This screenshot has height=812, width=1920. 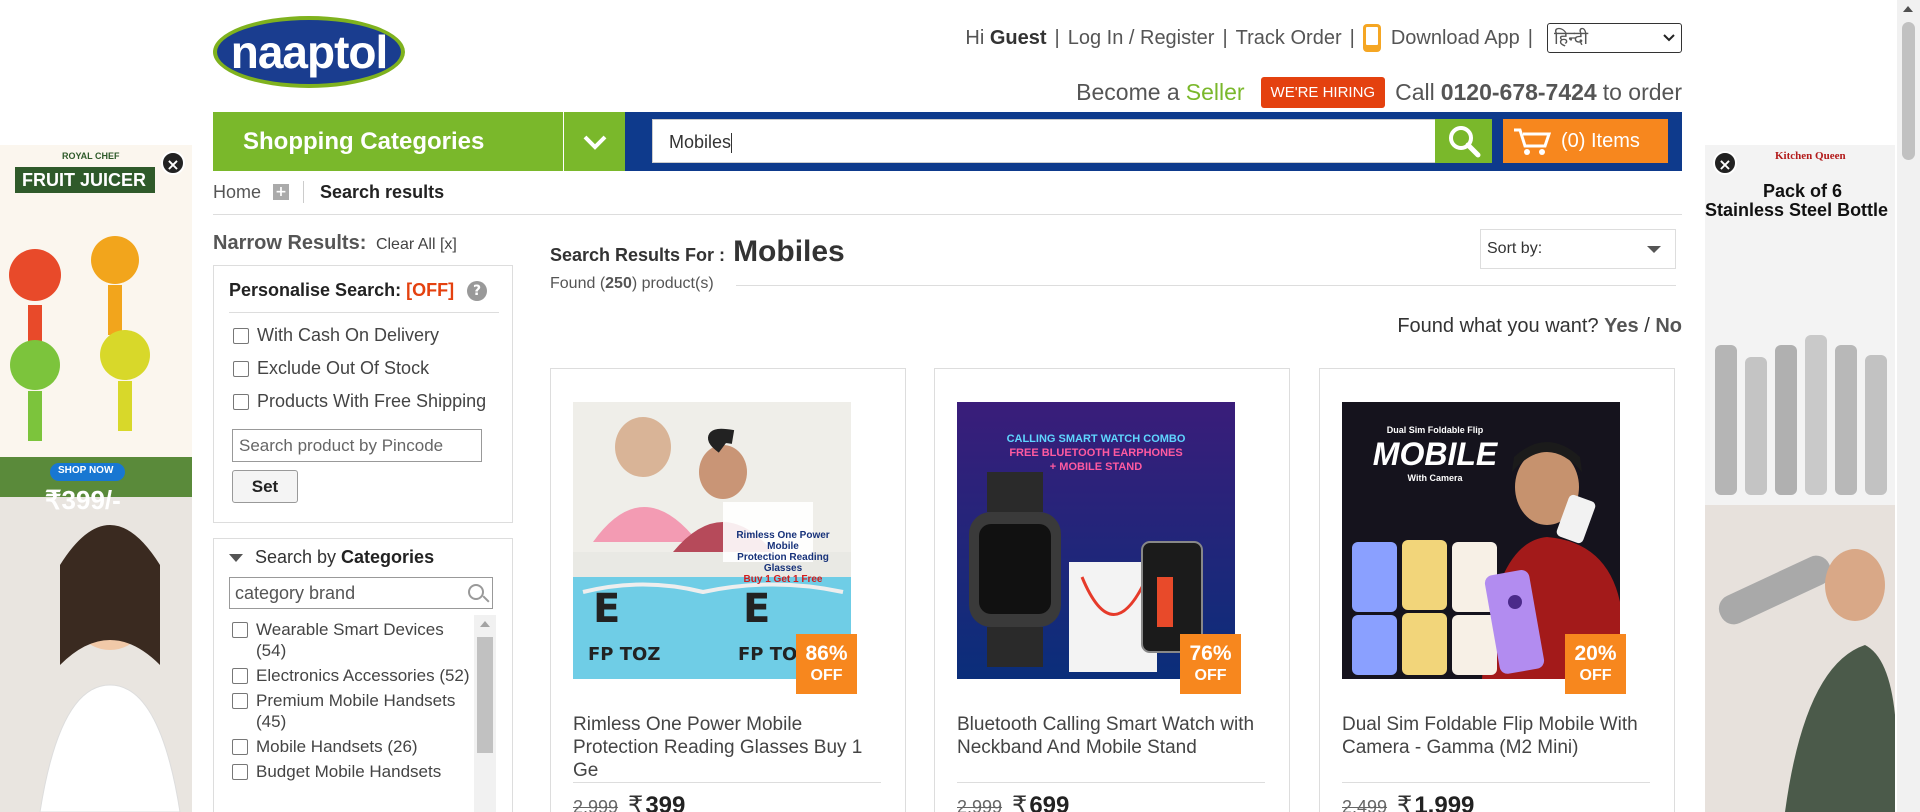 What do you see at coordinates (1669, 38) in the screenshot?
I see `chevron-down-icon` at bounding box center [1669, 38].